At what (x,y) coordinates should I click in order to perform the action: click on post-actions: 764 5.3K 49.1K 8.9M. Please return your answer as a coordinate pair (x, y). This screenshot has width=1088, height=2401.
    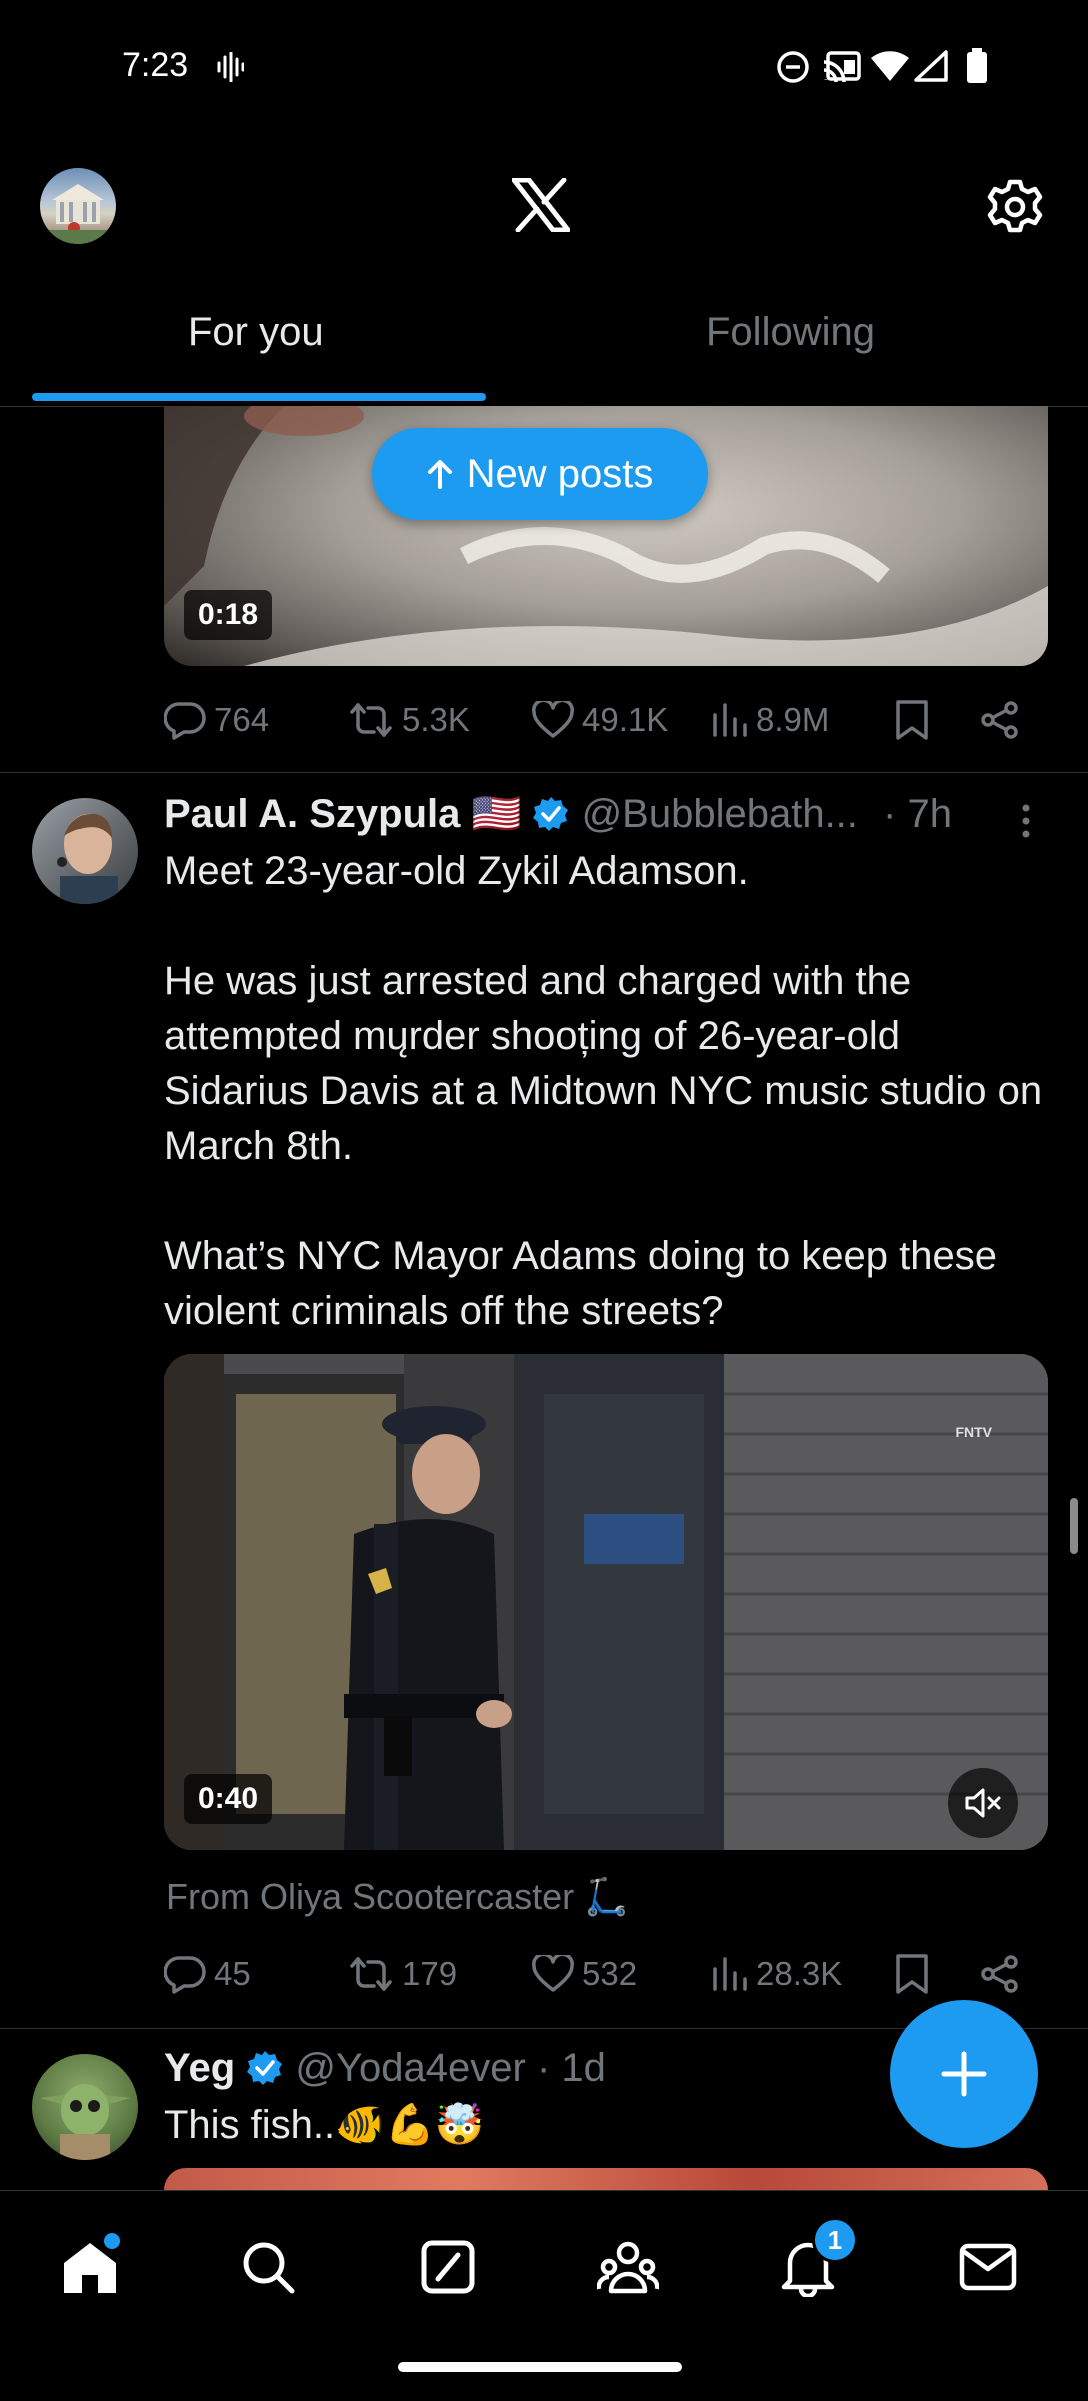
    Looking at the image, I should click on (606, 720).